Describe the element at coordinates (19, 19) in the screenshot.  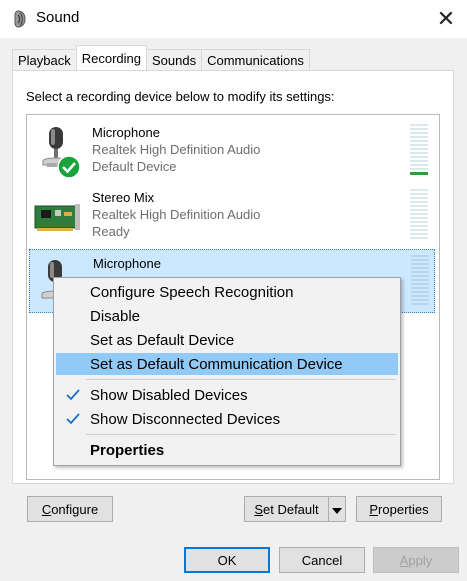
I see `speaker-icon` at that location.